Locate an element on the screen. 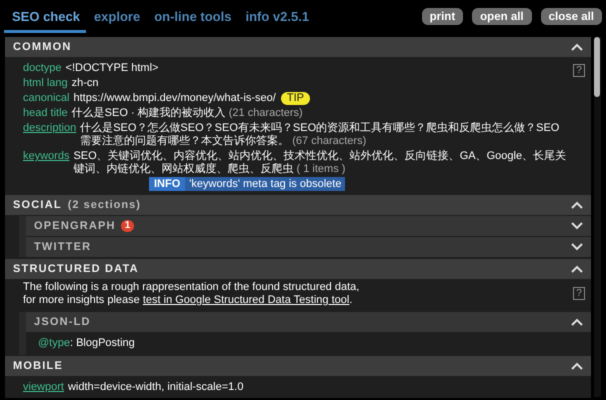 This screenshot has width=606, height=400. section-count: (2 sections) is located at coordinates (104, 205).